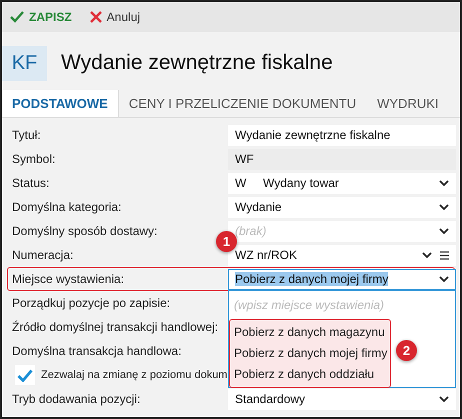  What do you see at coordinates (91, 303) in the screenshot?
I see `field-label: Porządkuj pozycje po zapisie:` at bounding box center [91, 303].